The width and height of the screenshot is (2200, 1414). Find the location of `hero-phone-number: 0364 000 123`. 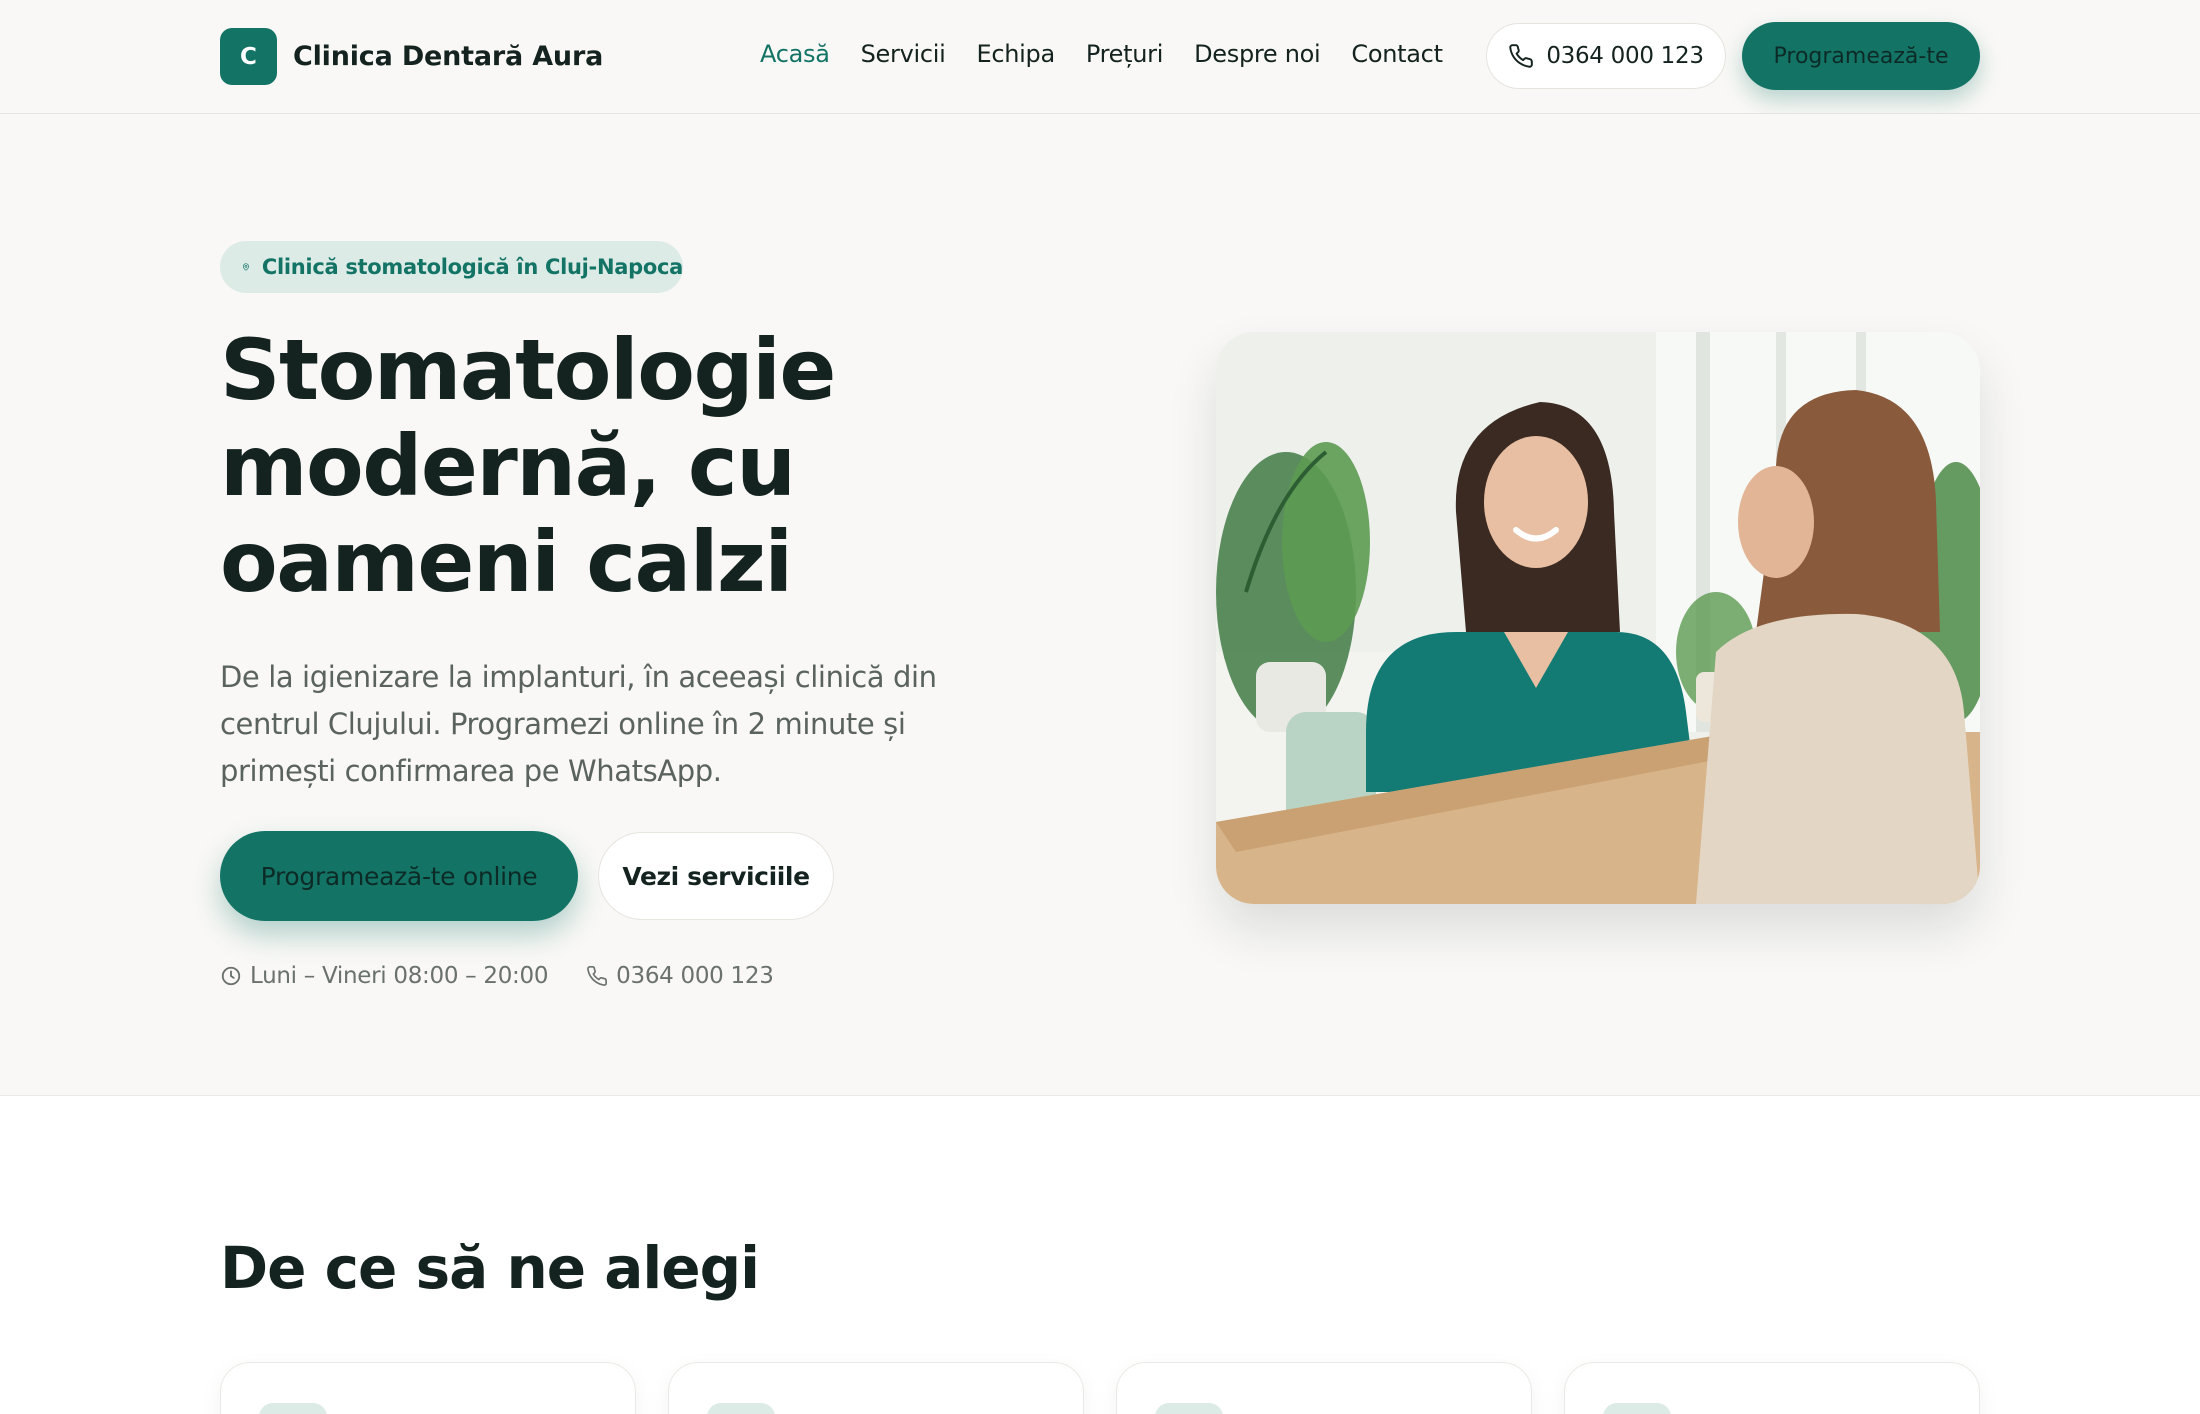

hero-phone-number: 0364 000 123 is located at coordinates (695, 976).